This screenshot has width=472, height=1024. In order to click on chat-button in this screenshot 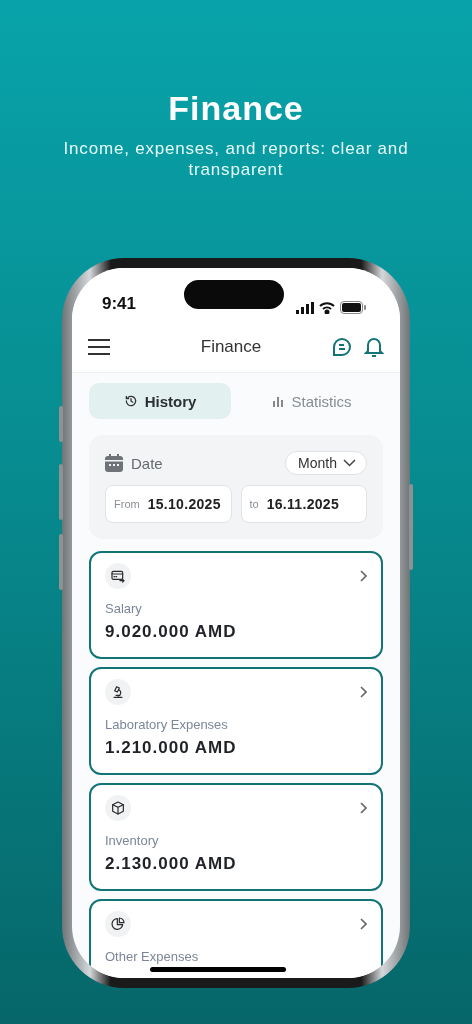, I will do `click(342, 347)`.